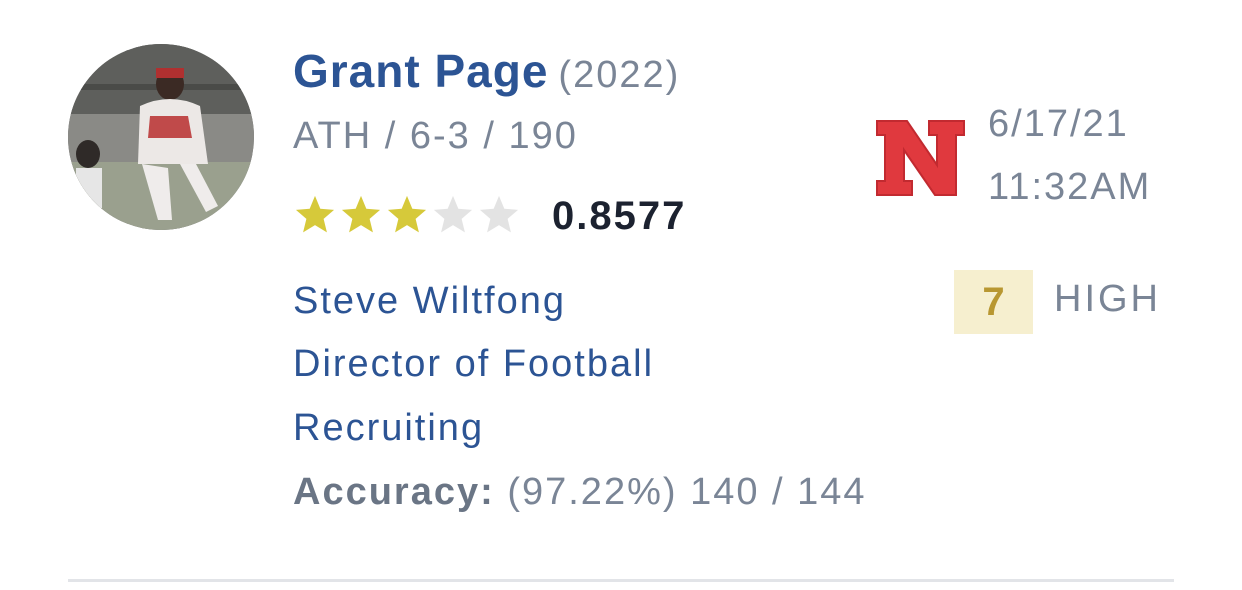  I want to click on confidence-score-badge: 7, so click(993, 302).